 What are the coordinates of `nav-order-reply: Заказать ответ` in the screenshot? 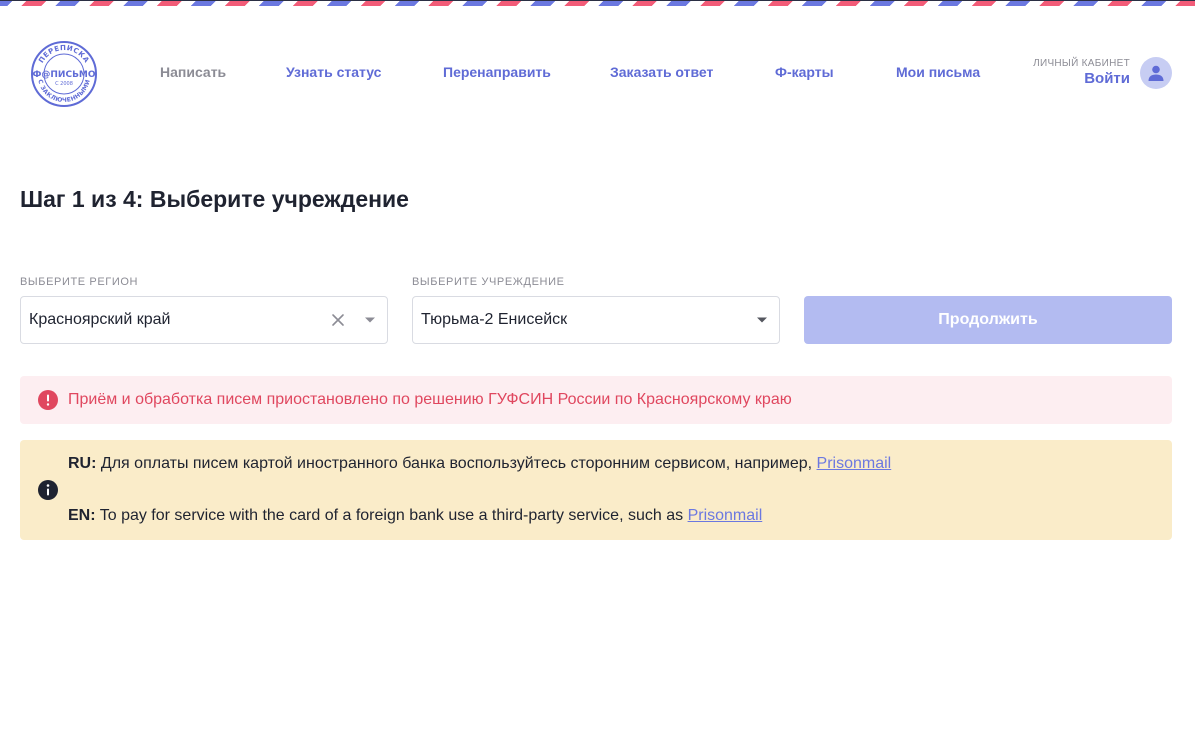 It's located at (661, 72).